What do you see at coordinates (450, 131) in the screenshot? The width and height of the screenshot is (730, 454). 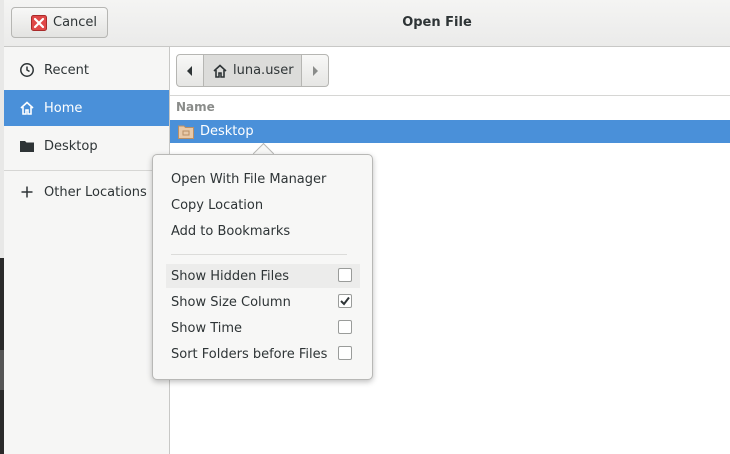 I see `file-row: Desktop` at bounding box center [450, 131].